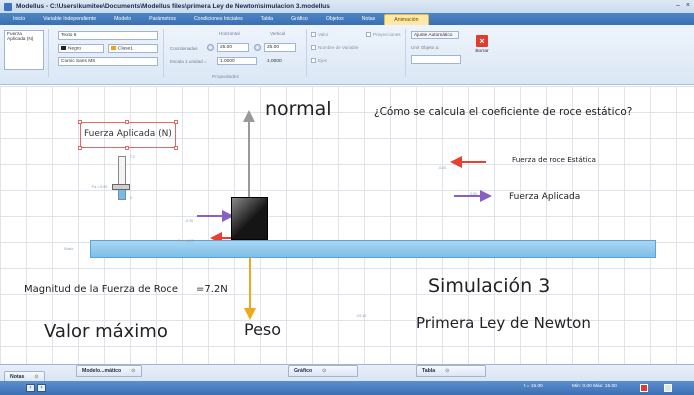  Describe the element at coordinates (41, 388) in the screenshot. I see `next-page-button: ›` at that location.